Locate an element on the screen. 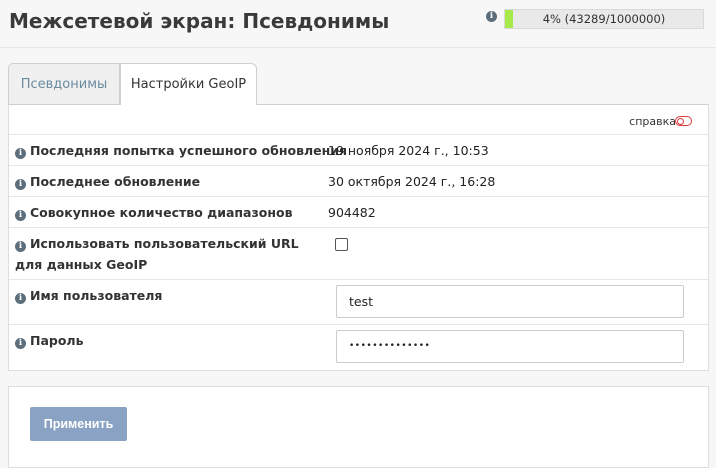  help-toggle is located at coordinates (683, 121).